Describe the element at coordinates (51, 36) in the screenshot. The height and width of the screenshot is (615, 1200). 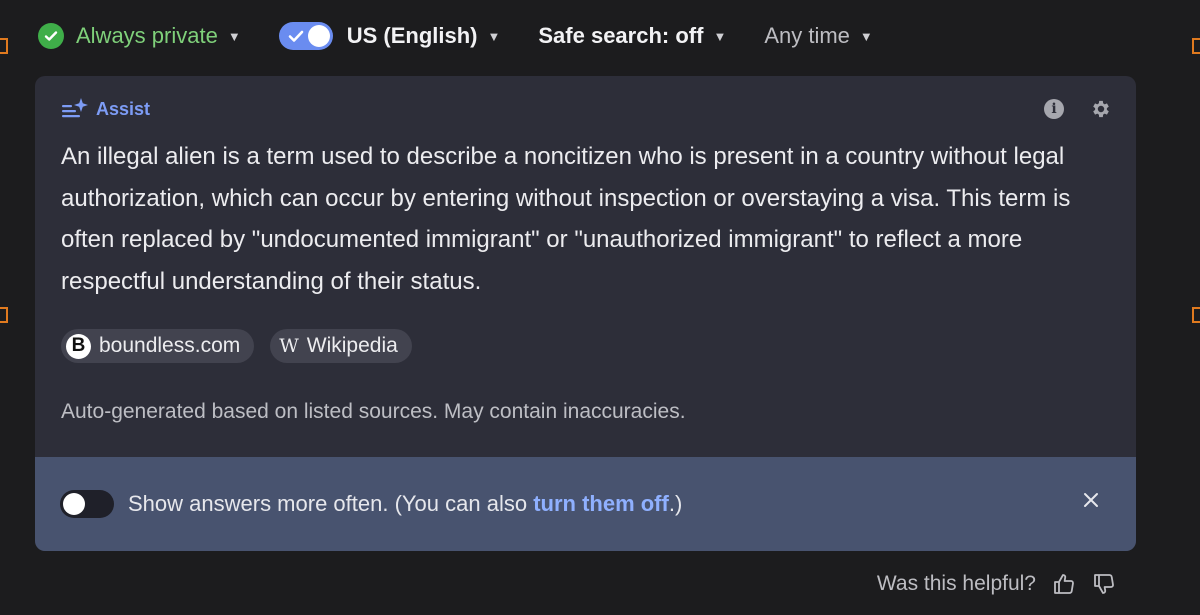
I see `check-circle-icon` at that location.